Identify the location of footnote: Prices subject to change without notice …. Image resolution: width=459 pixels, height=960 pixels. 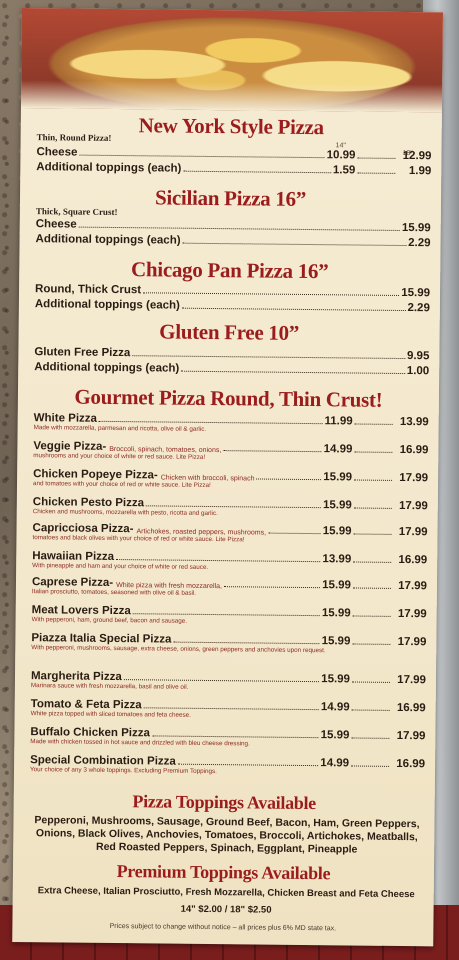
(223, 927).